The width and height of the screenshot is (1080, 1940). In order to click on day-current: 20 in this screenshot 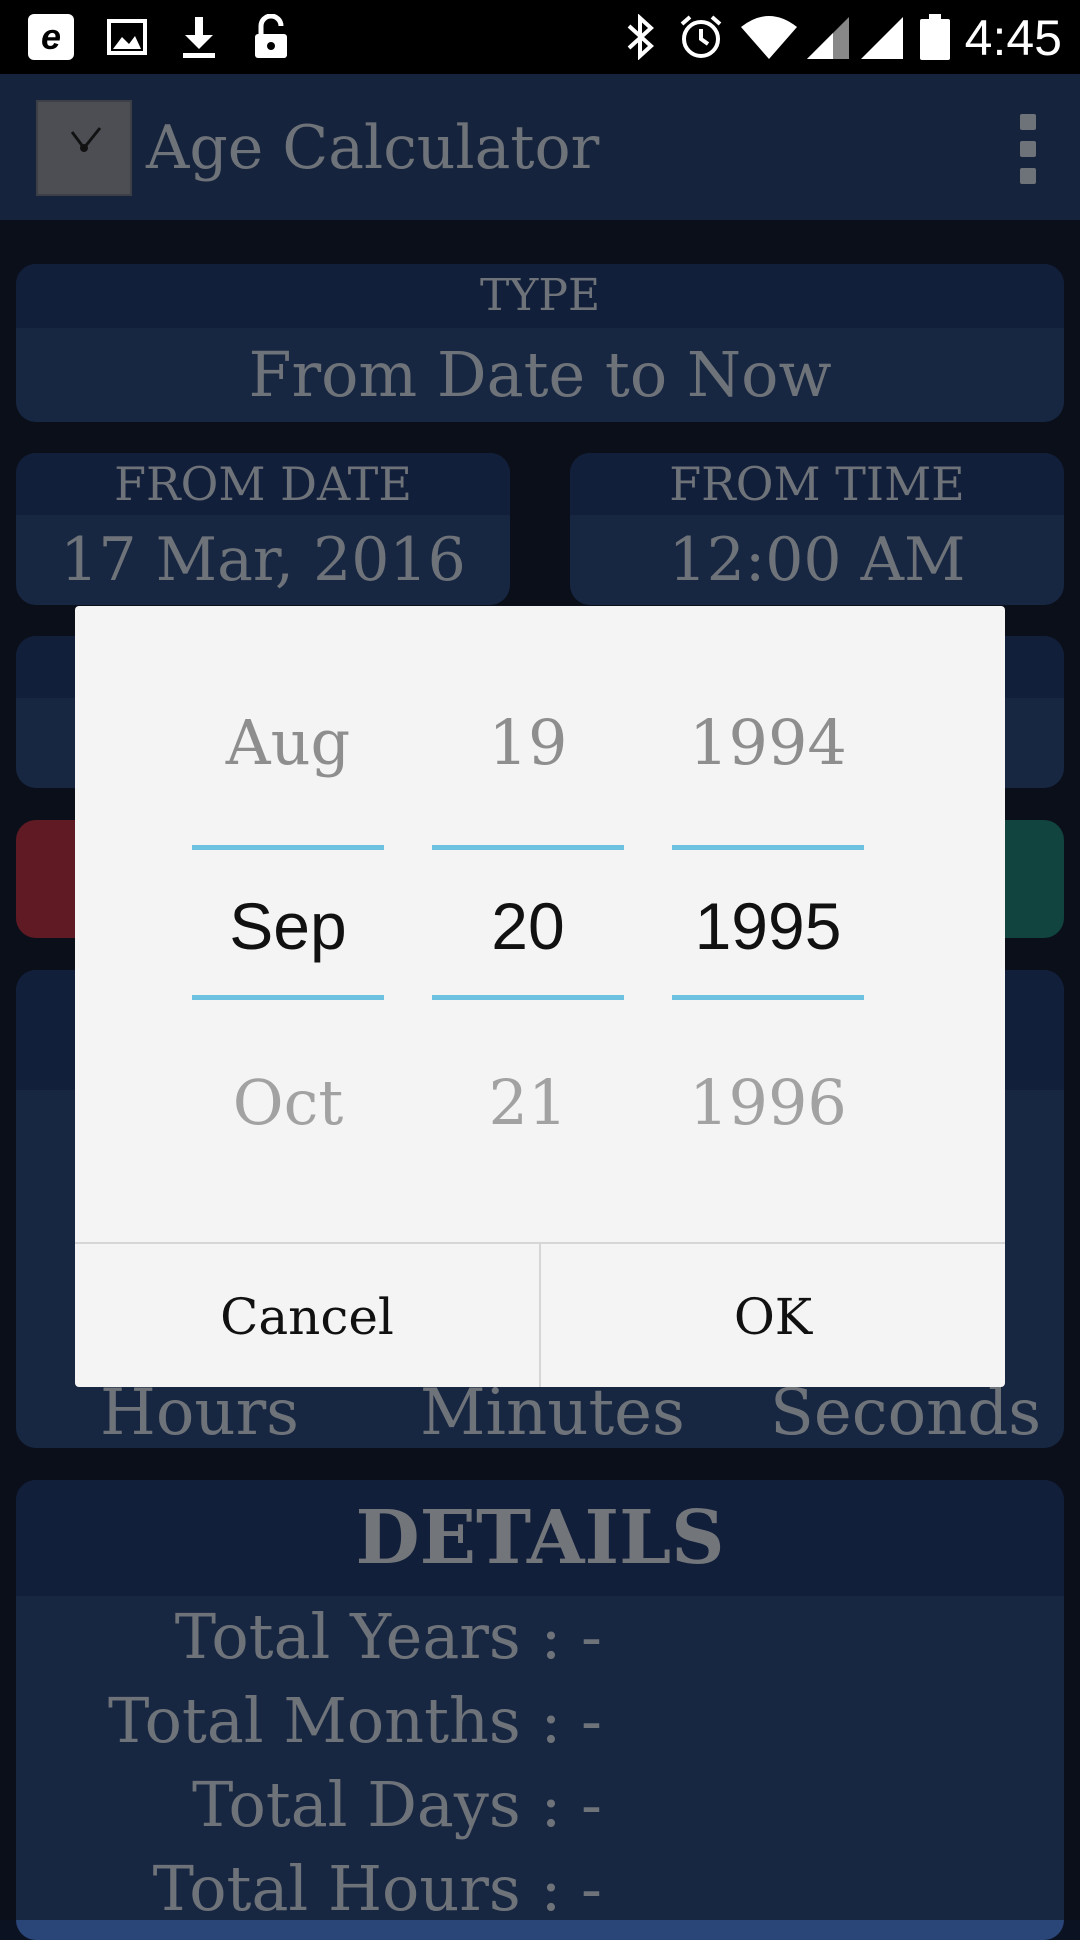, I will do `click(528, 926)`.